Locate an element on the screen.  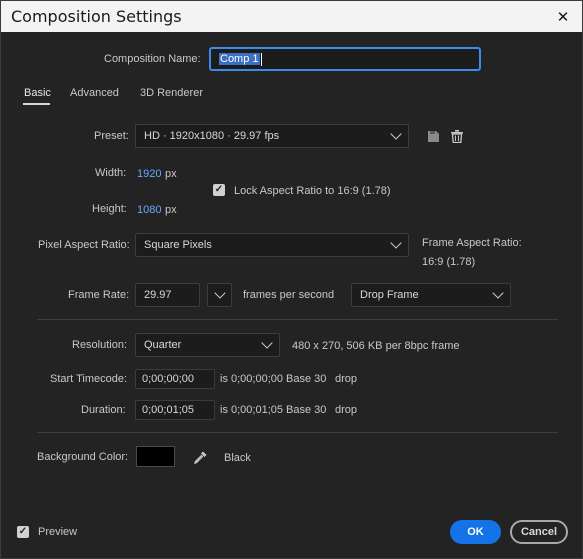
eyedropper-icon is located at coordinates (199, 457).